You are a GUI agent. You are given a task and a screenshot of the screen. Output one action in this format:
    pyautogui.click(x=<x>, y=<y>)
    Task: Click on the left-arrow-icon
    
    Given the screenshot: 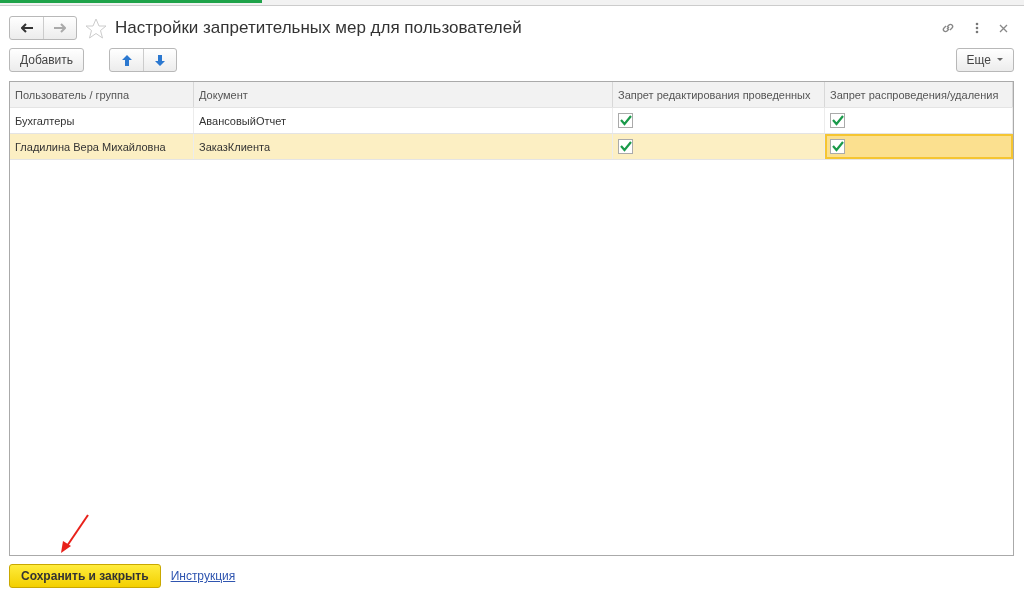 What is the action you would take?
    pyautogui.click(x=26, y=28)
    